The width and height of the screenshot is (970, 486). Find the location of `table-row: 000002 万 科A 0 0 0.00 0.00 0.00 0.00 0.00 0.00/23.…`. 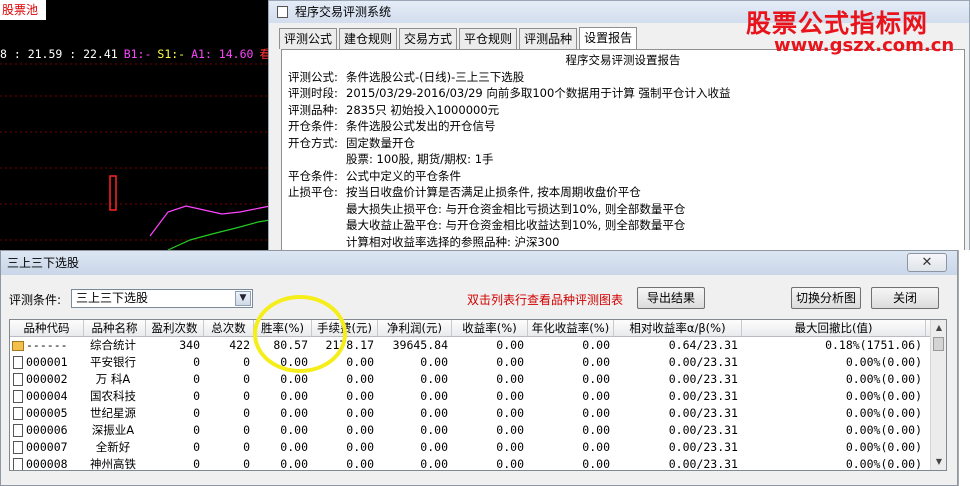

table-row: 000002 万 科A 0 0 0.00 0.00 0.00 0.00 0.00 0.00/23.… is located at coordinates (478, 379).